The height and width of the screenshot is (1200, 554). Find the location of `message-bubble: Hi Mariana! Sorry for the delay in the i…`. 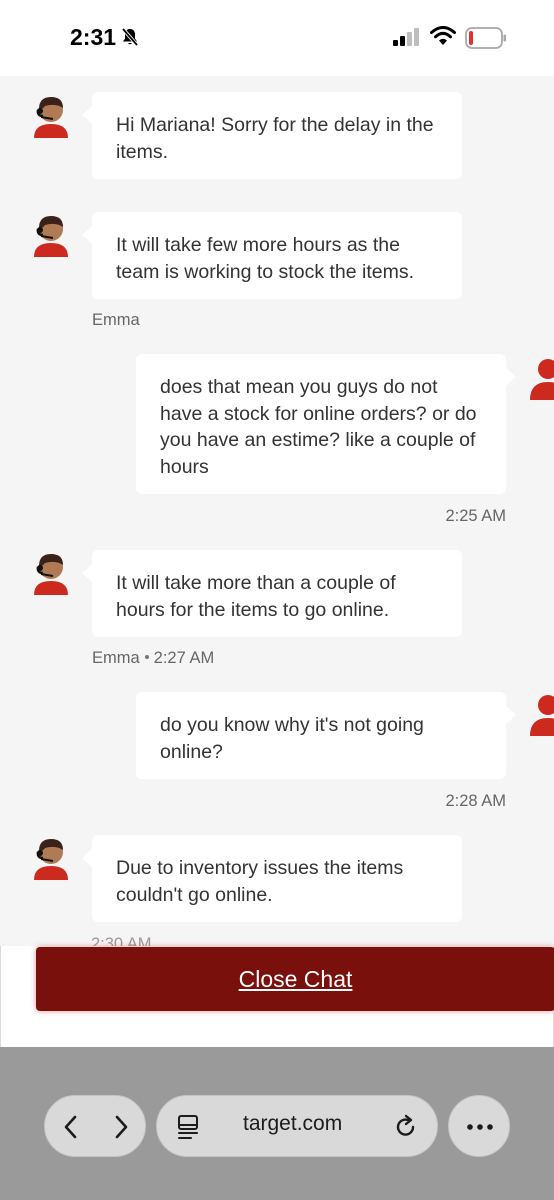

message-bubble: Hi Mariana! Sorry for the delay in the i… is located at coordinates (277, 135).